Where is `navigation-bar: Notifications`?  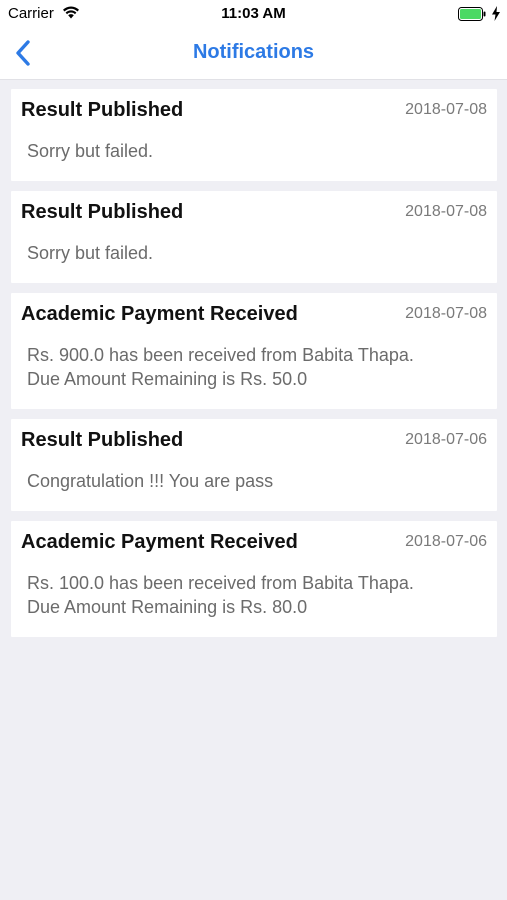 navigation-bar: Notifications is located at coordinates (253, 54).